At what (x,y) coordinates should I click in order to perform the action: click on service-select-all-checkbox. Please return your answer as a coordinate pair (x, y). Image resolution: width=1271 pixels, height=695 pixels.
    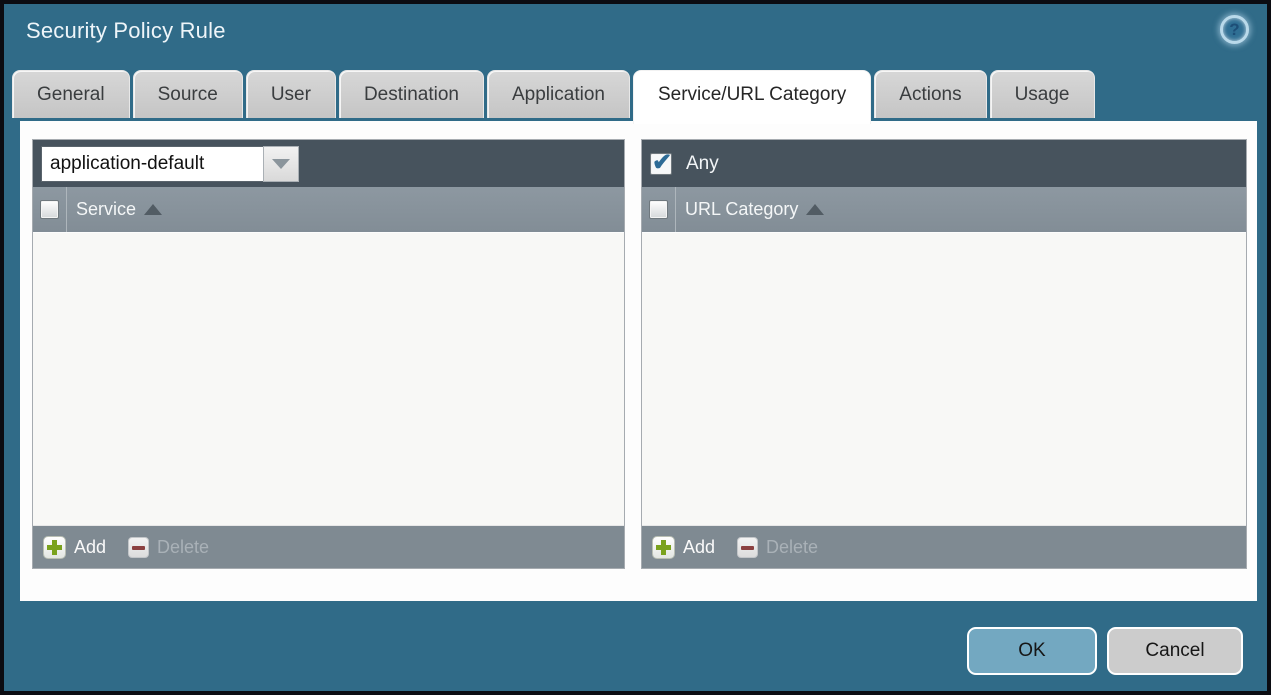
    Looking at the image, I should click on (49, 209).